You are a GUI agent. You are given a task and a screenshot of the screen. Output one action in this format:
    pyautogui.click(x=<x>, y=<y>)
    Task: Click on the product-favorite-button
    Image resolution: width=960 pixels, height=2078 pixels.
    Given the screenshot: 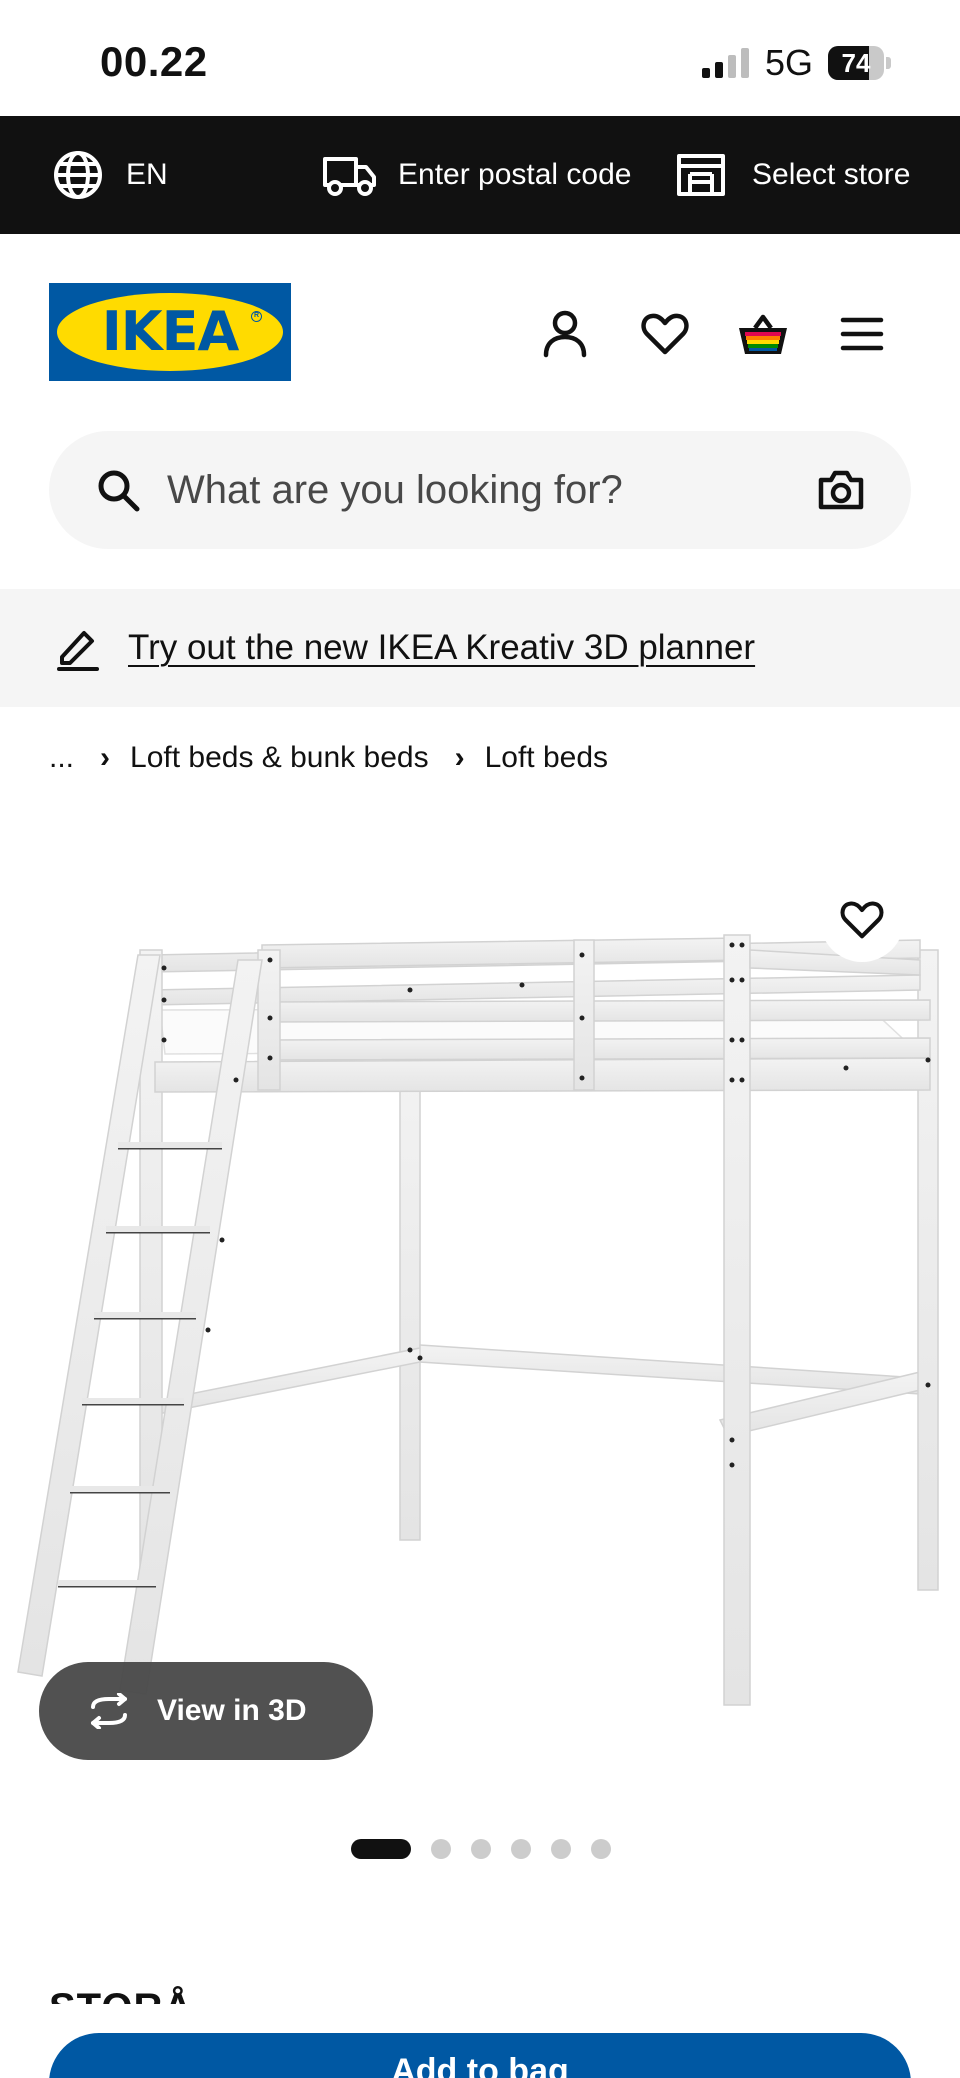 What is the action you would take?
    pyautogui.click(x=862, y=920)
    